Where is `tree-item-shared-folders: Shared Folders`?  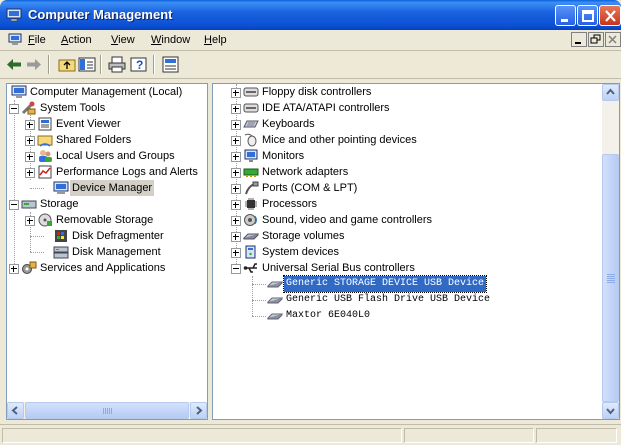 tree-item-shared-folders: Shared Folders is located at coordinates (116, 140).